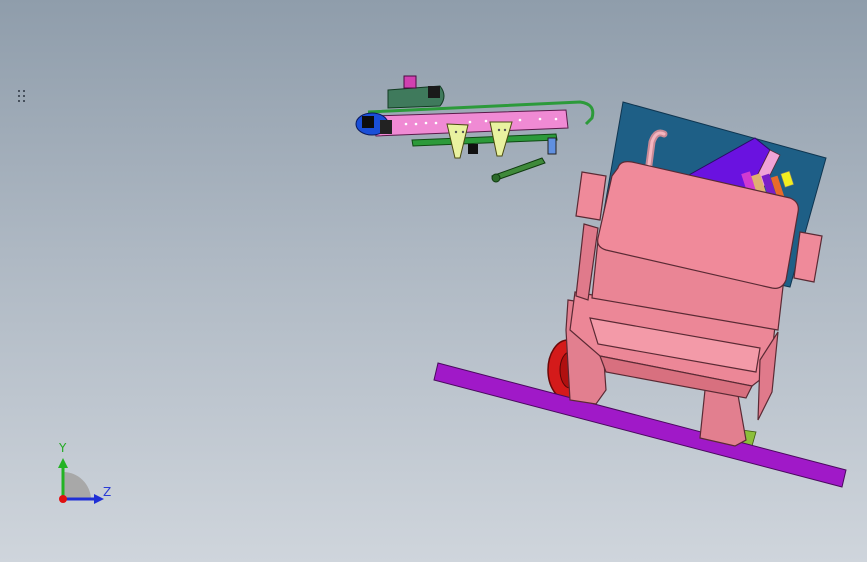 The image size is (867, 562). Describe the element at coordinates (723, 418) in the screenshot. I see `right-leg` at that location.